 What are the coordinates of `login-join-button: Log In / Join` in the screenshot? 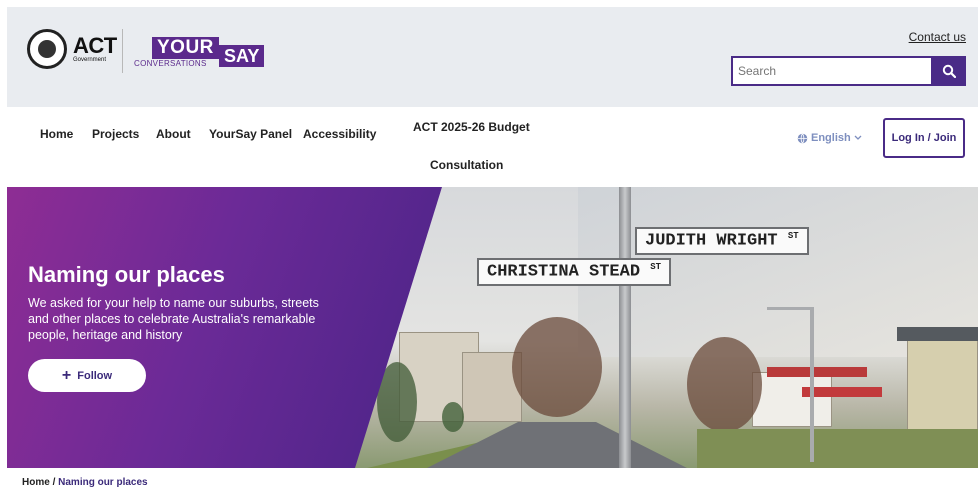 It's located at (924, 138).